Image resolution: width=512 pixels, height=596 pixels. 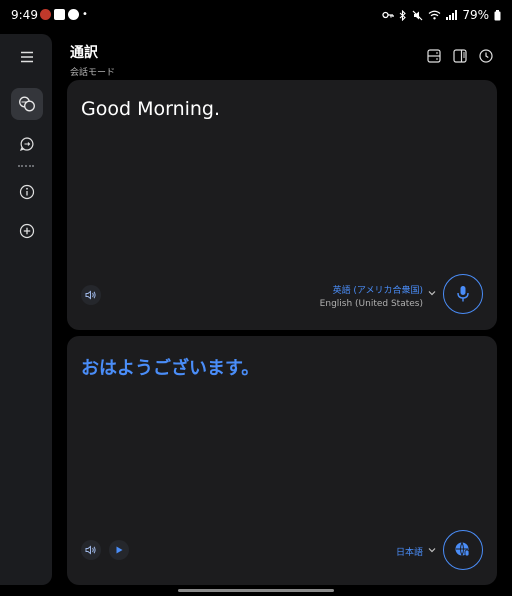 I want to click on conversation-icon, so click(x=27, y=104).